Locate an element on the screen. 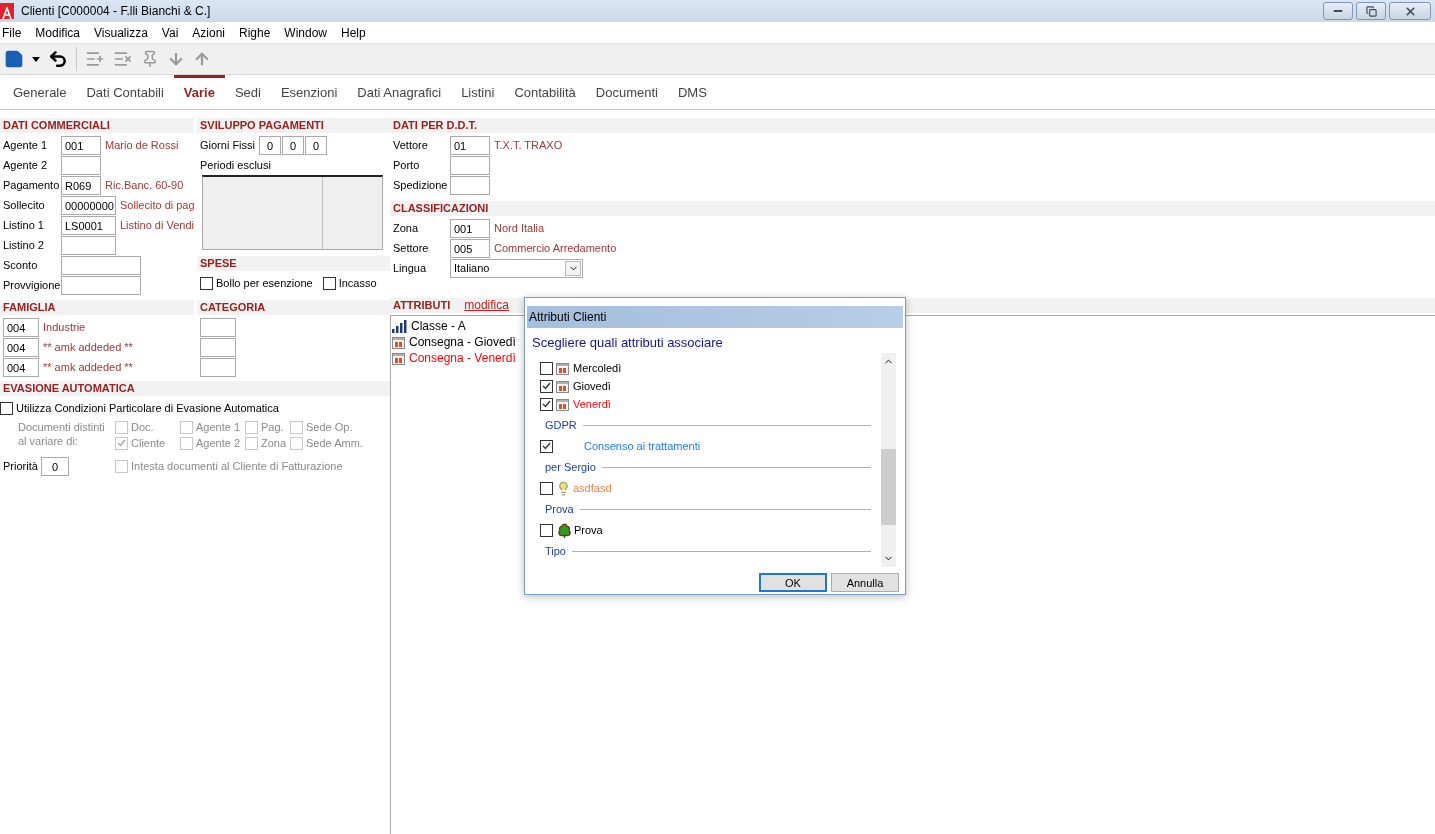 The height and width of the screenshot is (834, 1435). tab: Contabilità is located at coordinates (545, 92).